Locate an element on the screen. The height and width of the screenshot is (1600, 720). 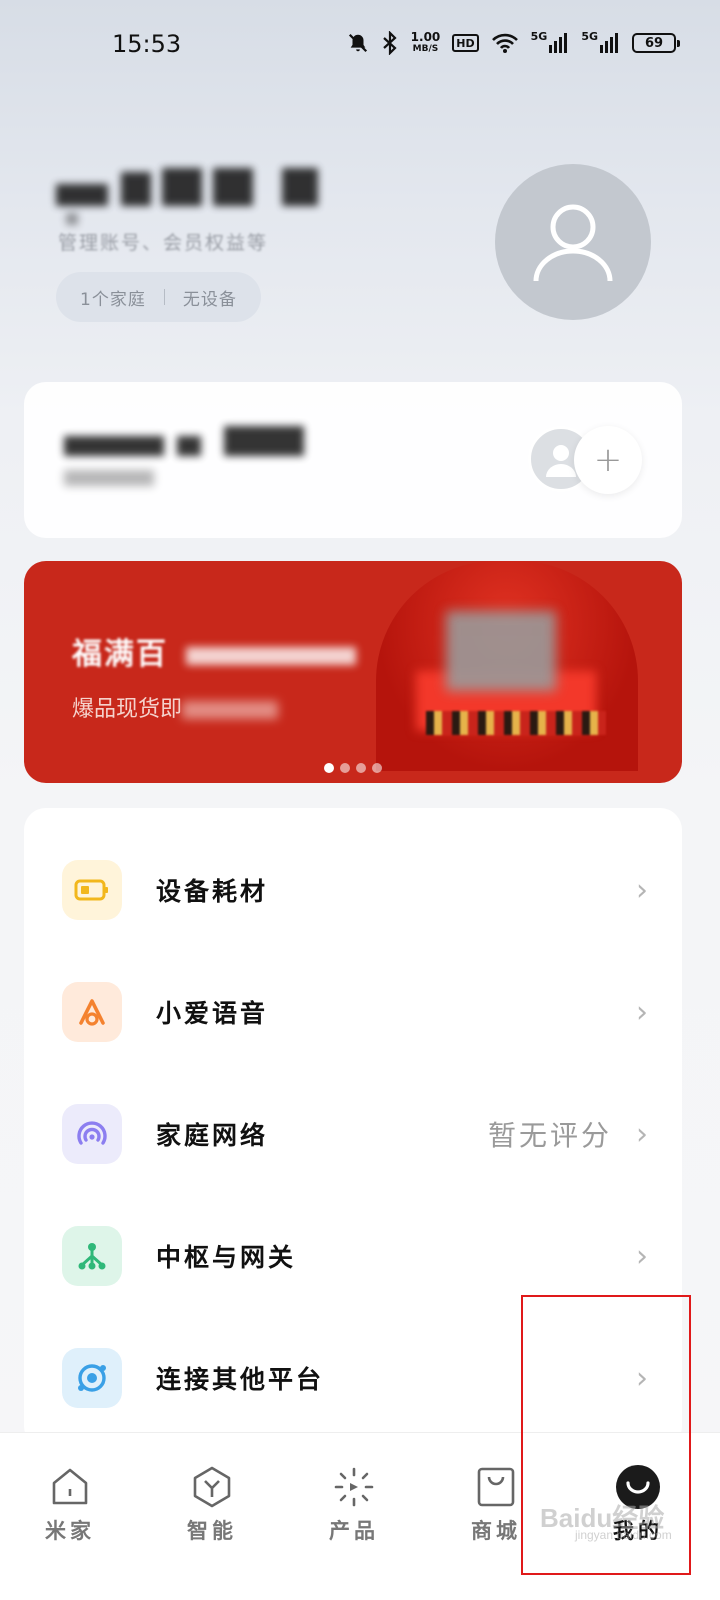
family-name-redacted is located at coordinates (189, 444).